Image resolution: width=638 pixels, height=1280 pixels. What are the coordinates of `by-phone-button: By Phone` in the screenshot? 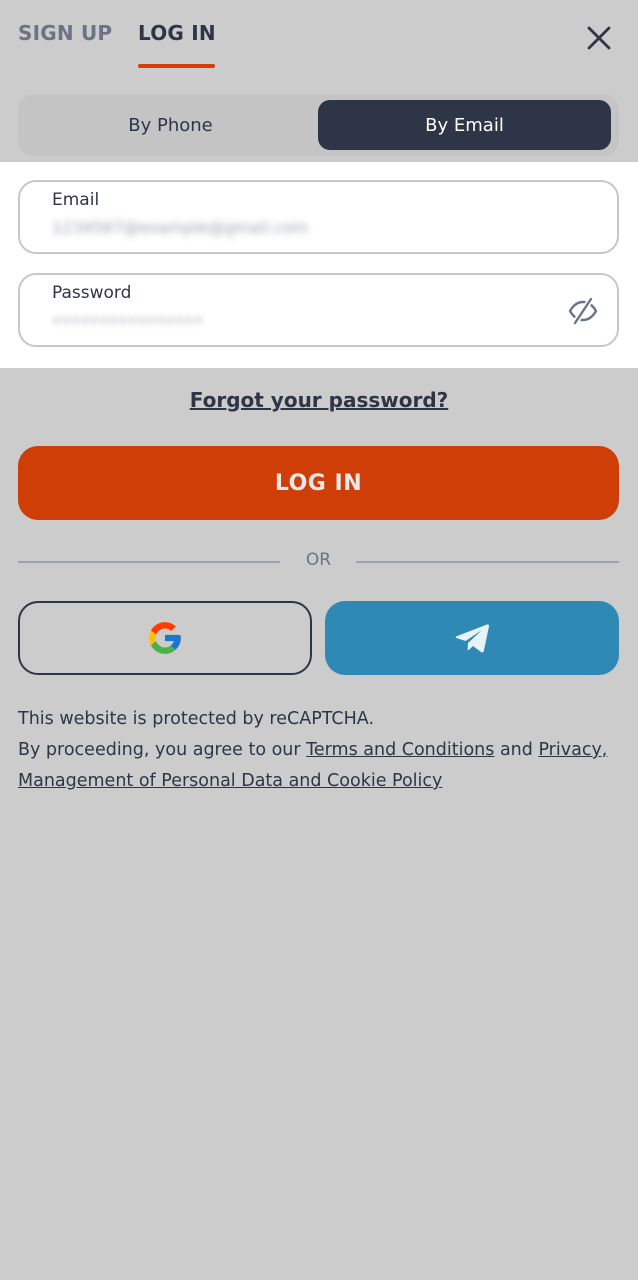 It's located at (170, 125).